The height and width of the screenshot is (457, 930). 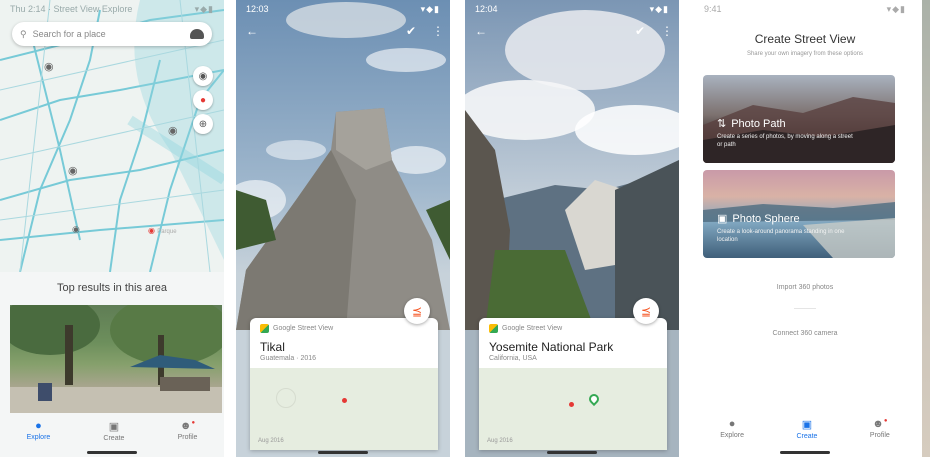 What do you see at coordinates (197, 34) in the screenshot?
I see `account-avatar-icon` at bounding box center [197, 34].